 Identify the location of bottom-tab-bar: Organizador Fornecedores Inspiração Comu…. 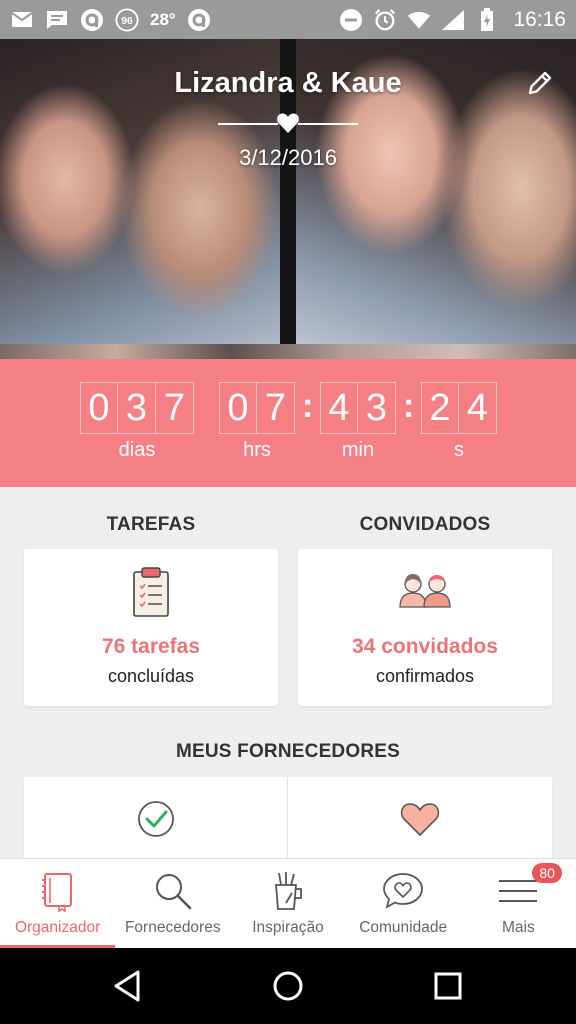
(288, 903).